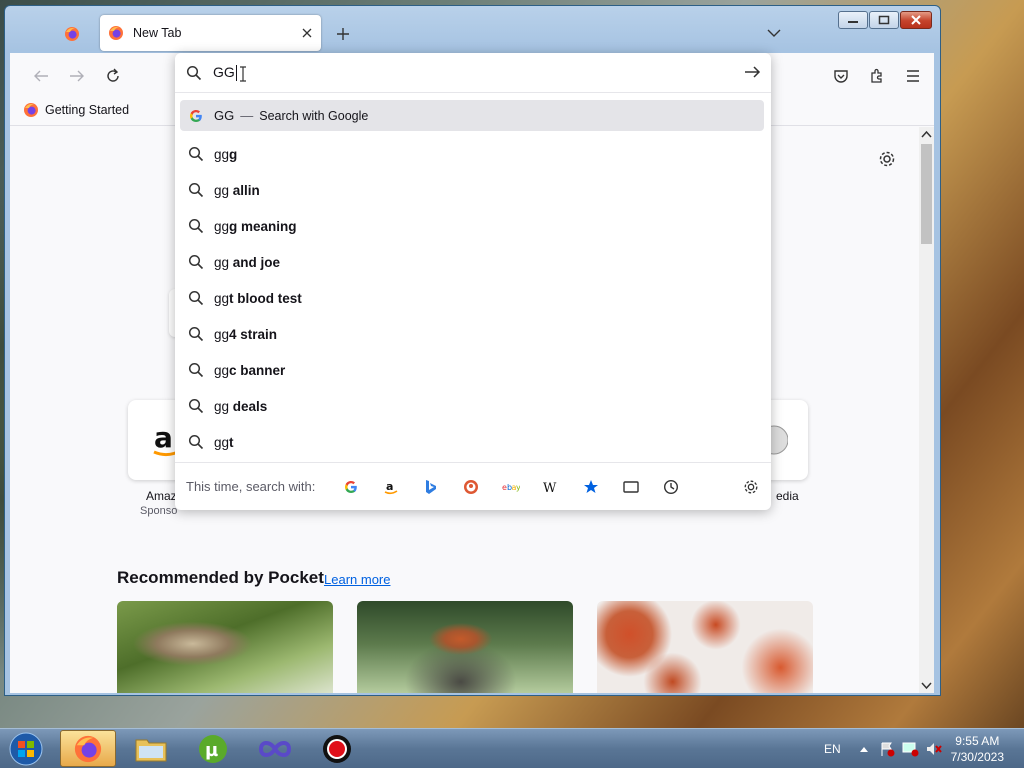 Image resolution: width=1024 pixels, height=768 pixels. Describe the element at coordinates (910, 749) in the screenshot. I see `network-icon` at that location.